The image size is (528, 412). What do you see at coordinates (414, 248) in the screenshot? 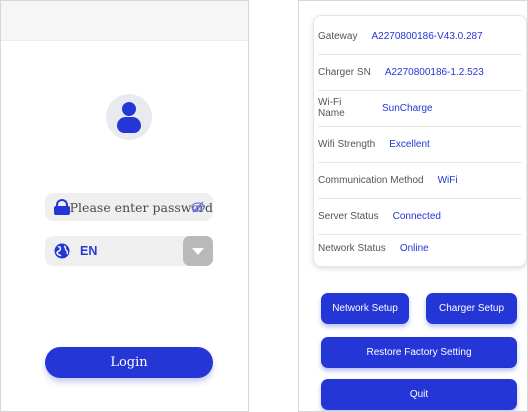
I see `info-value: Online` at bounding box center [414, 248].